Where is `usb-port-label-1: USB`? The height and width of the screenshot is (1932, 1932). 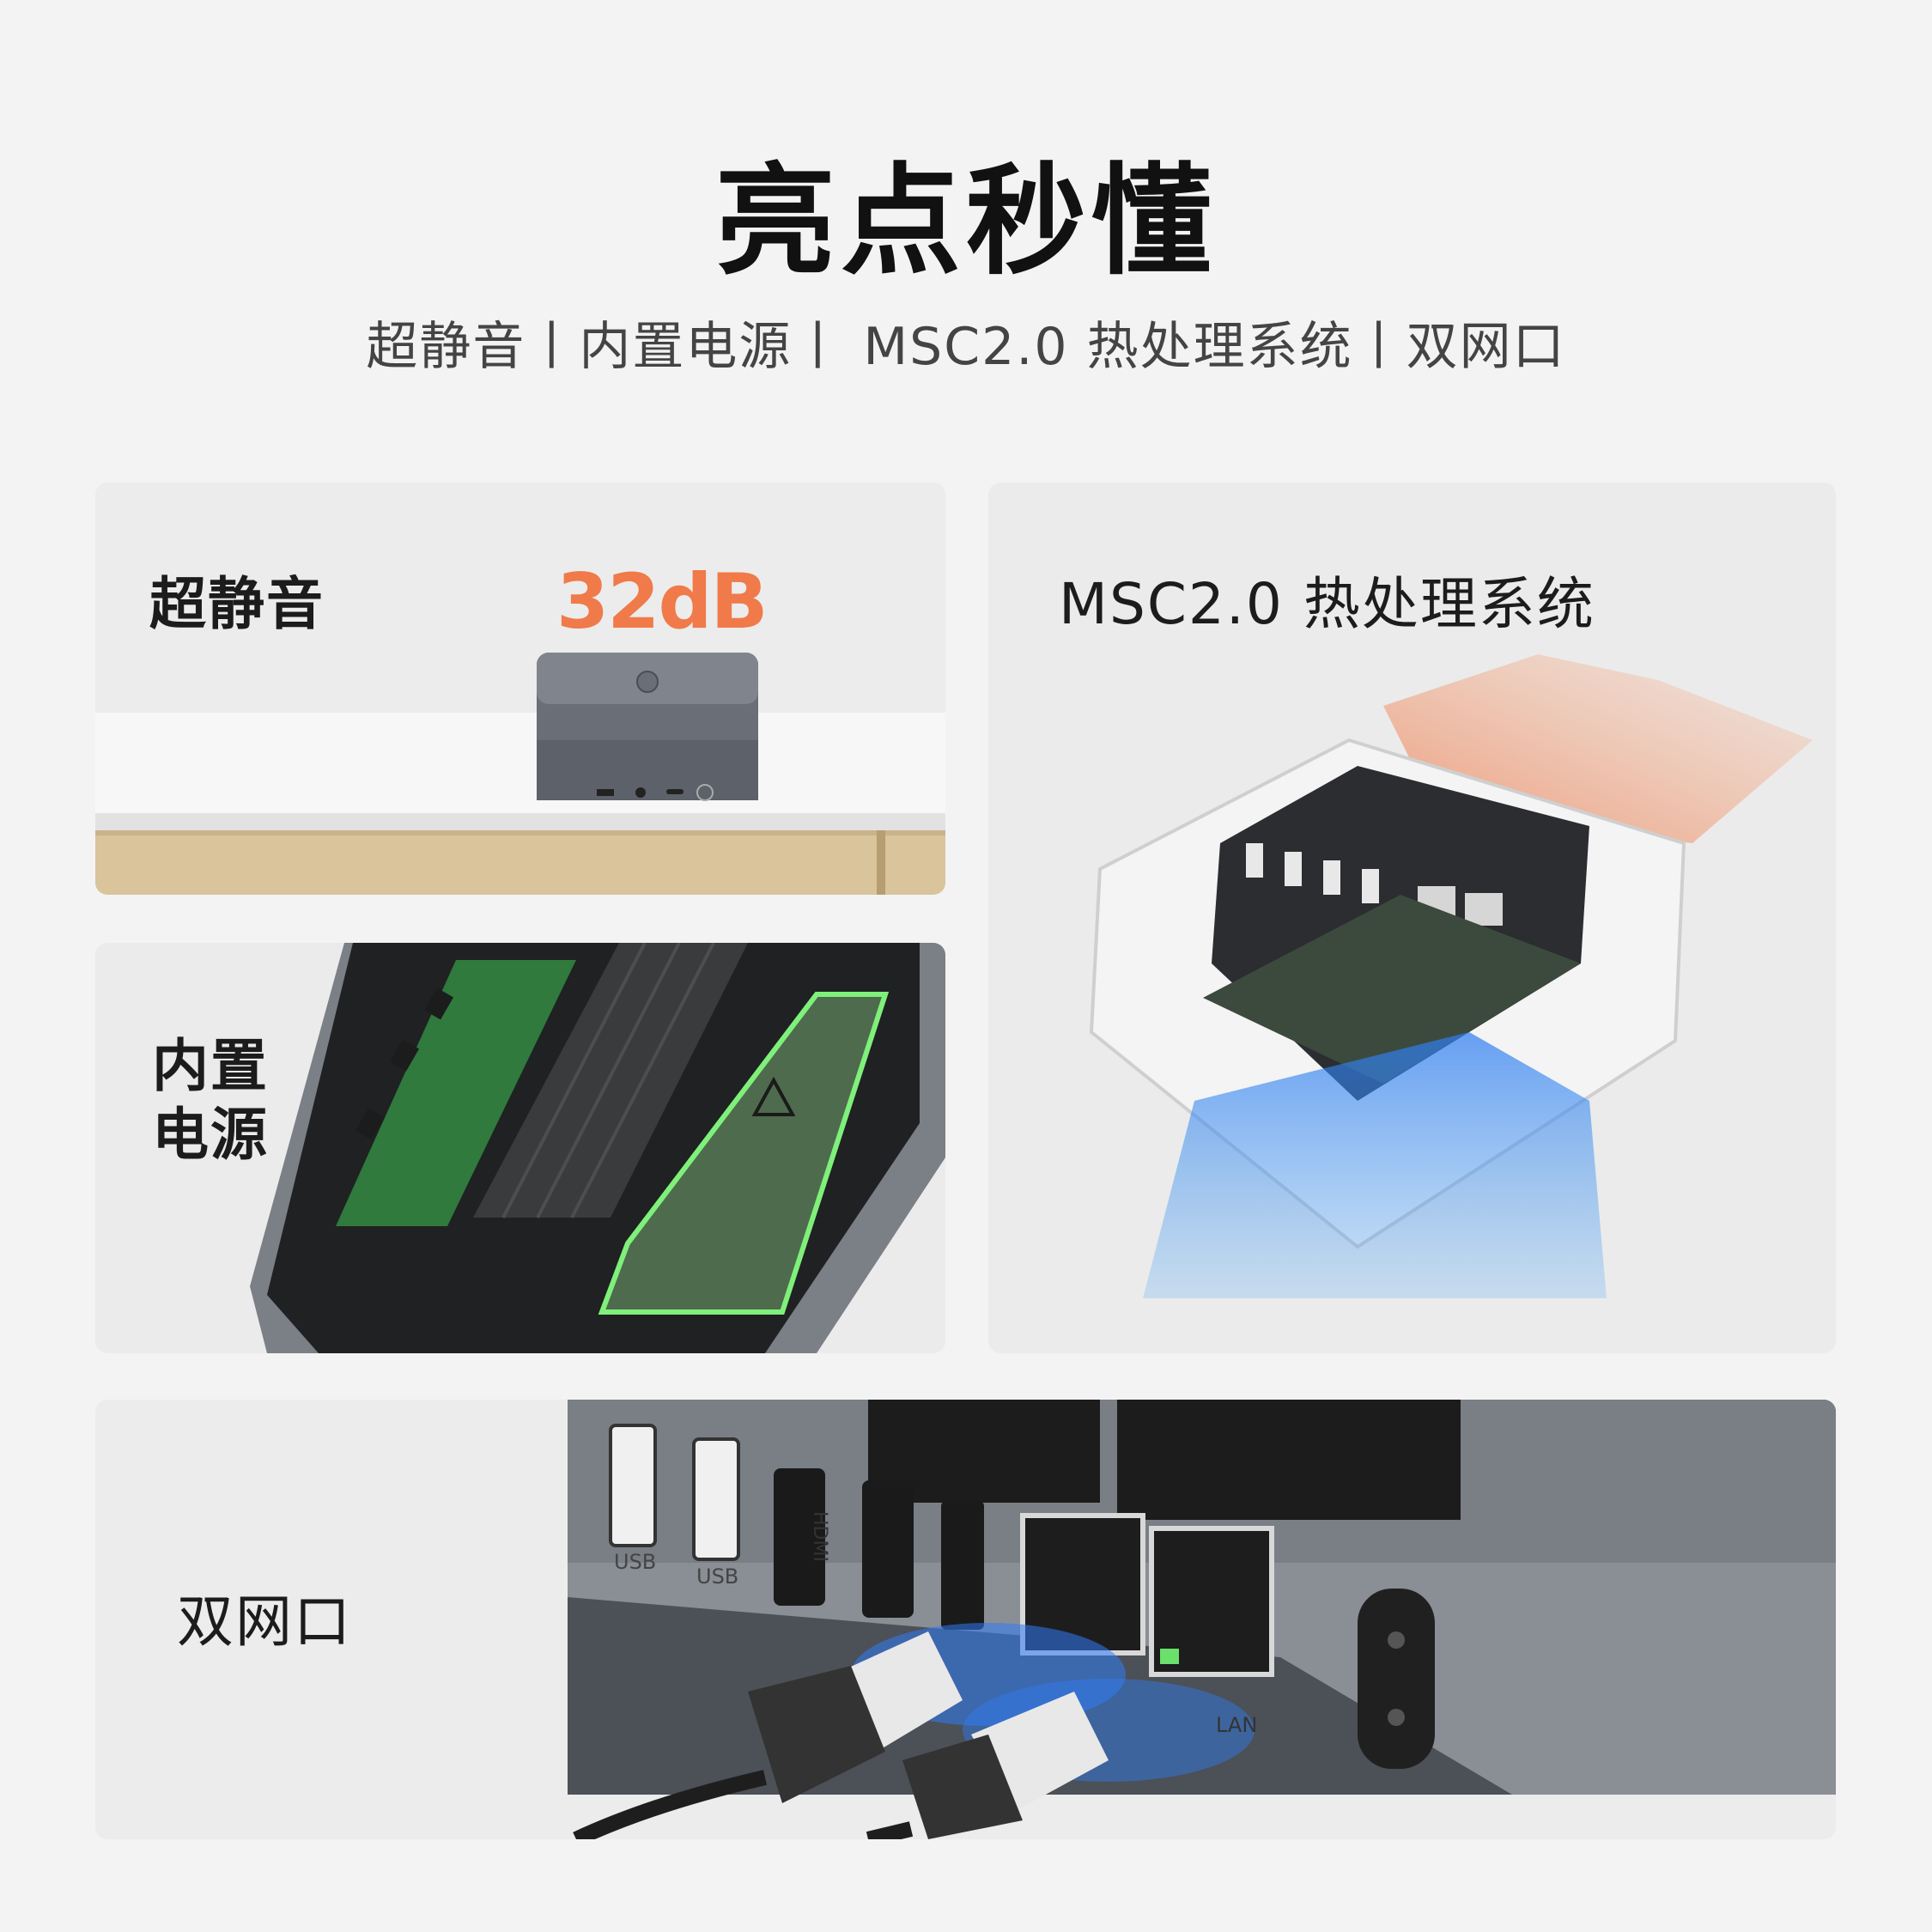
usb-port-label-1: USB is located at coordinates (636, 1562).